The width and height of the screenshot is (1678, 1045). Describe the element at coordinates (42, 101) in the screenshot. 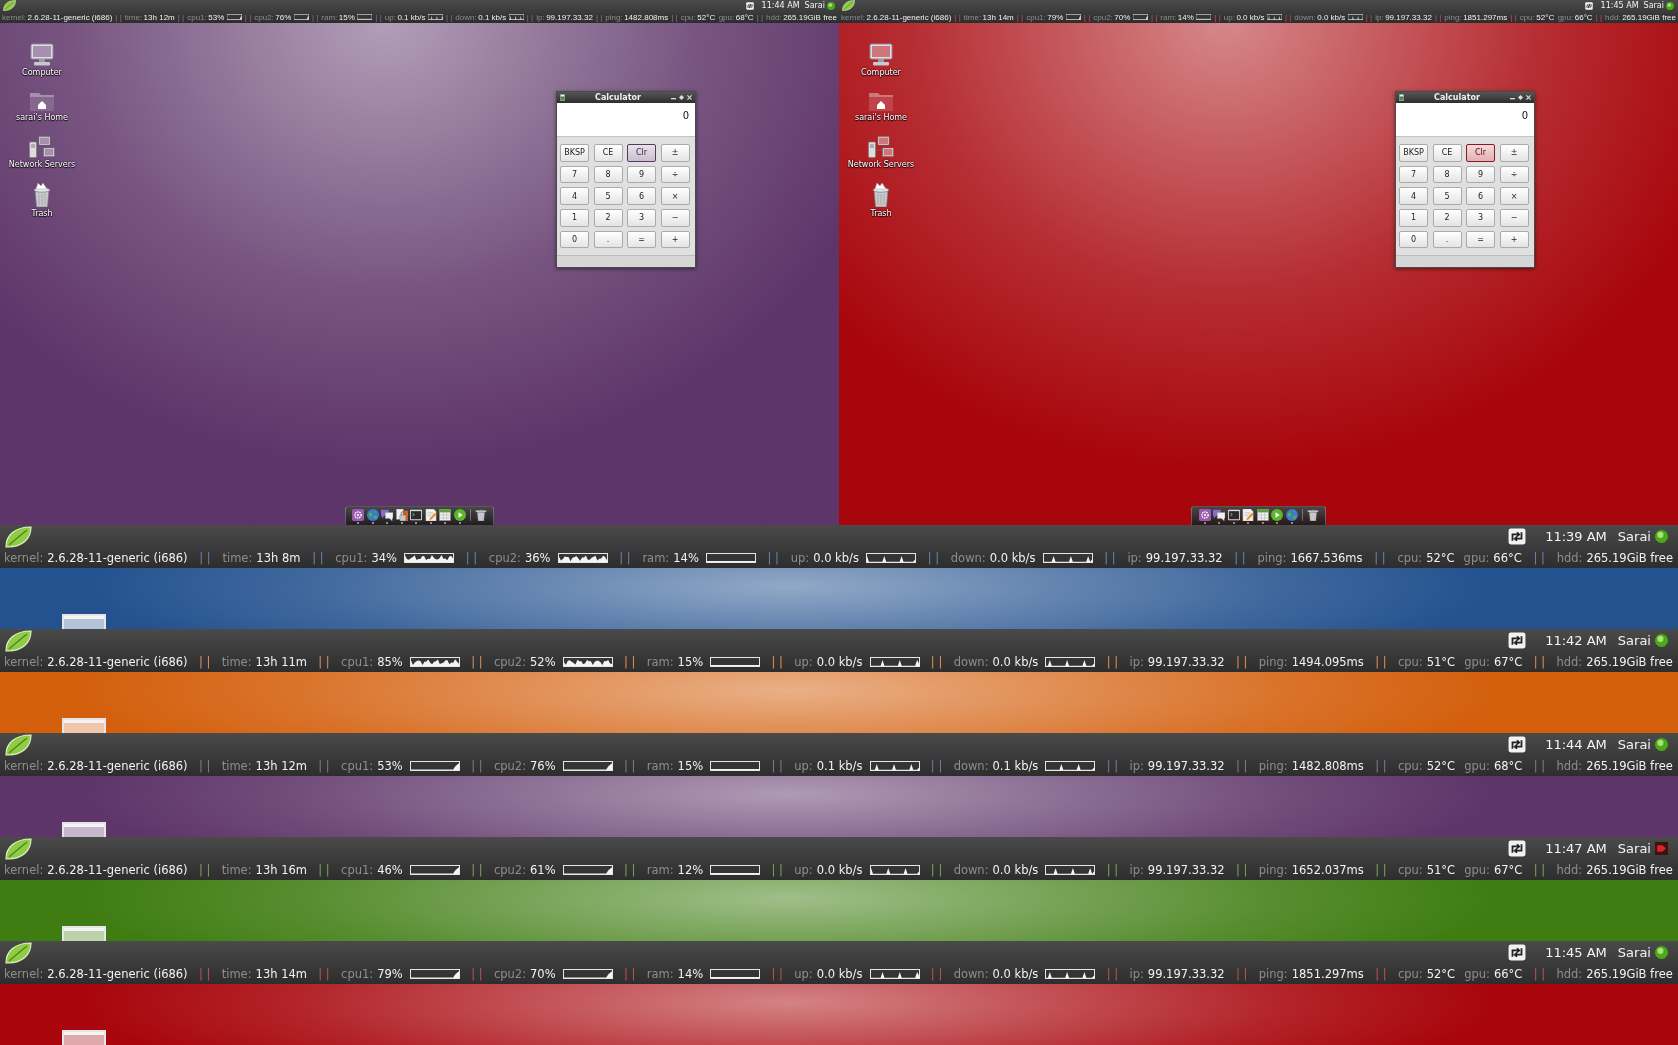

I see `home-folder-icon` at that location.